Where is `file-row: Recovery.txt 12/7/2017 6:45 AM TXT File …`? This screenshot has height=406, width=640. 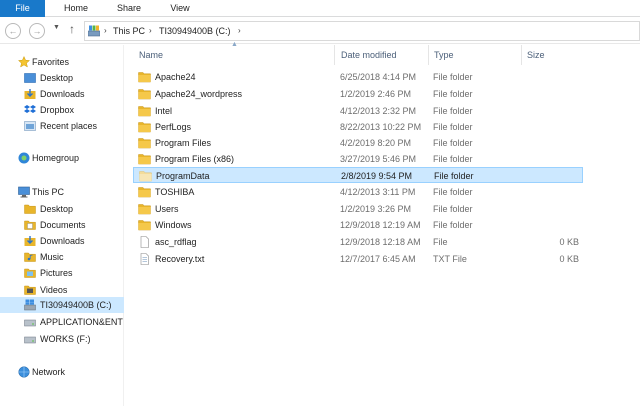
file-row: Recovery.txt 12/7/2017 6:45 AM TXT File … is located at coordinates (358, 259).